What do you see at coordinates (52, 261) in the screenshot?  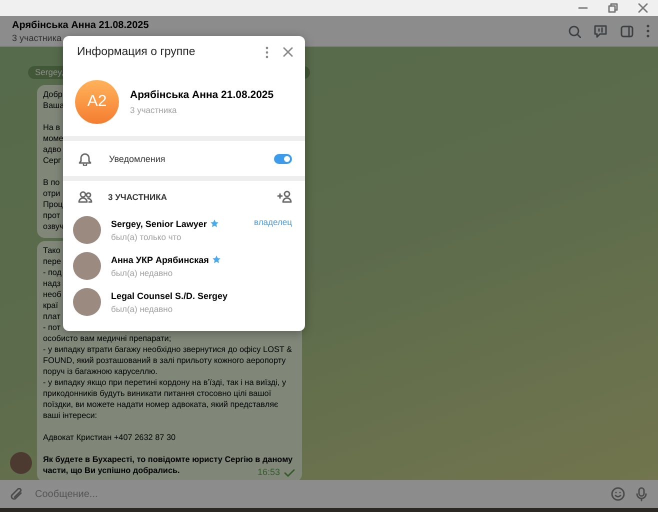 I see `message-text-line: пере` at bounding box center [52, 261].